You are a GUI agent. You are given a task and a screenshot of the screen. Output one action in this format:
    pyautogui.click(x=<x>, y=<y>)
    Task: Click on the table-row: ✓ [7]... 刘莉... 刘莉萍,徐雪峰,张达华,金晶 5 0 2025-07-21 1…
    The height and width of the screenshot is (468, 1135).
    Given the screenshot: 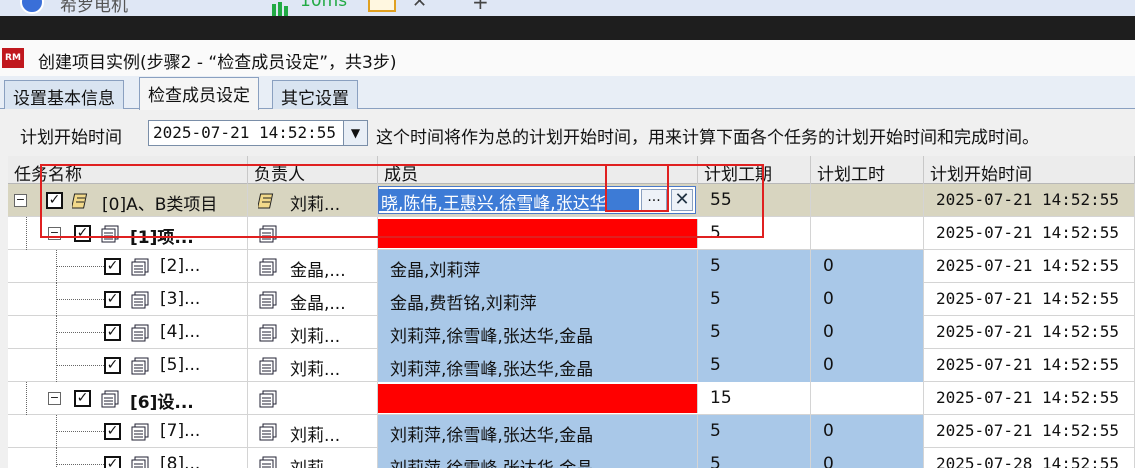 What is the action you would take?
    pyautogui.click(x=571, y=431)
    